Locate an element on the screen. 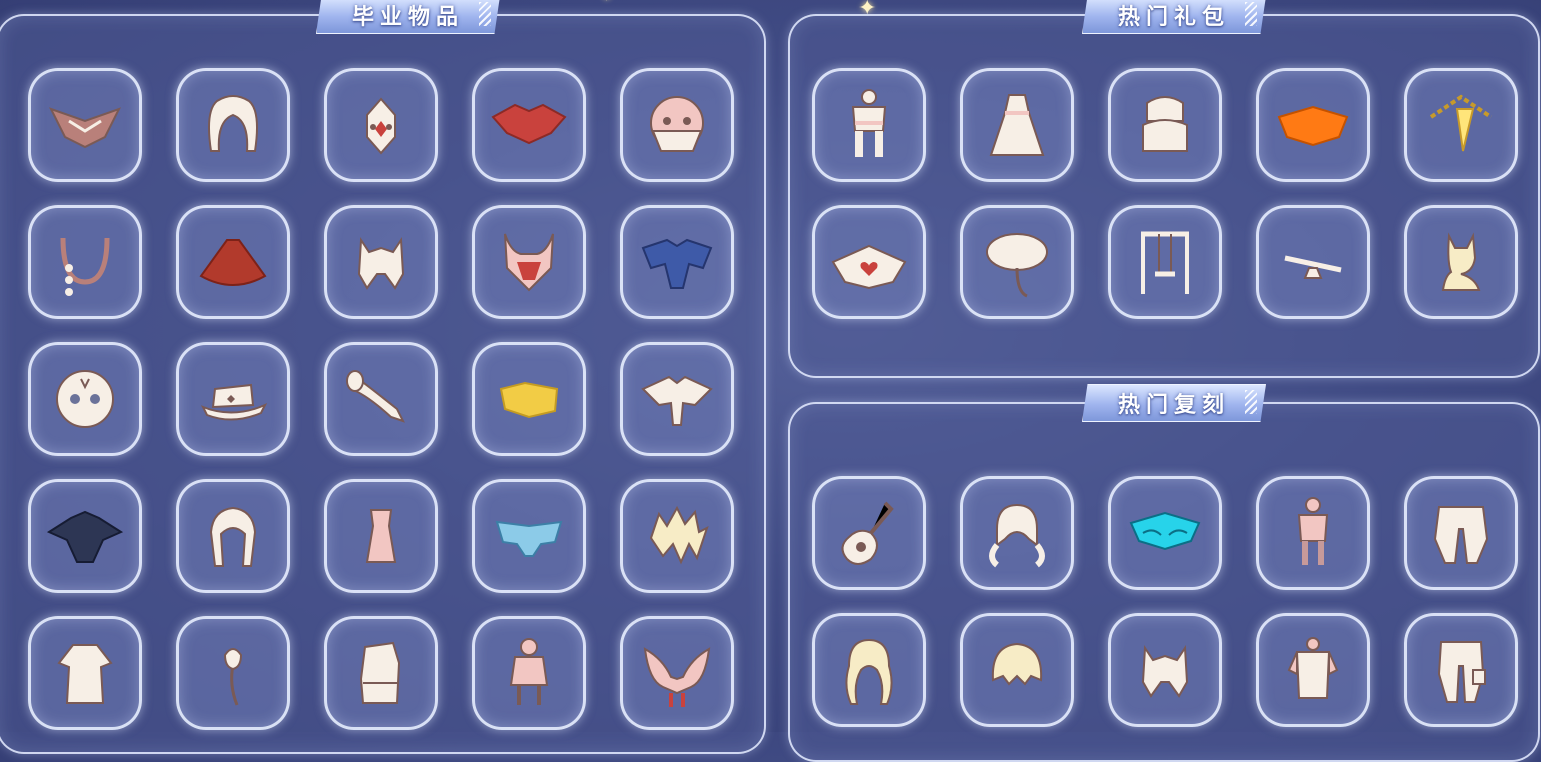 This screenshot has height=762, width=1541. seesaw-icon is located at coordinates (1313, 262).